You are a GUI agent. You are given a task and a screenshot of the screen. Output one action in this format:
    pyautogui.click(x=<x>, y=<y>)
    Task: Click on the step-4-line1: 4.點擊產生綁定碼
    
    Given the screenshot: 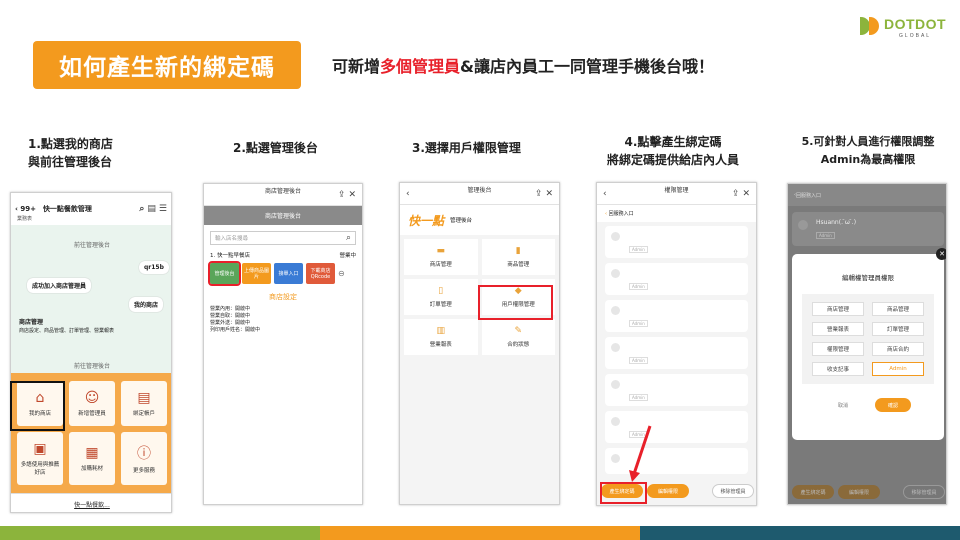 What is the action you would take?
    pyautogui.click(x=673, y=142)
    